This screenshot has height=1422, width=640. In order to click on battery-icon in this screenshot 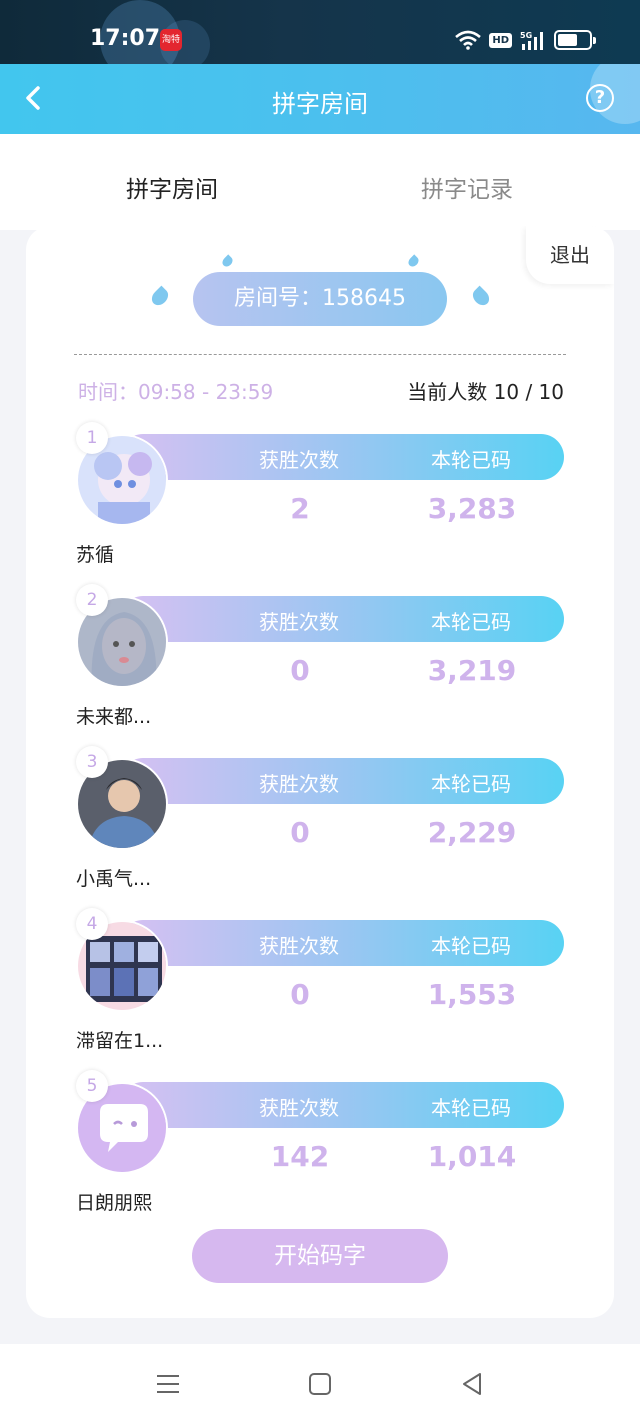, I will do `click(575, 40)`.